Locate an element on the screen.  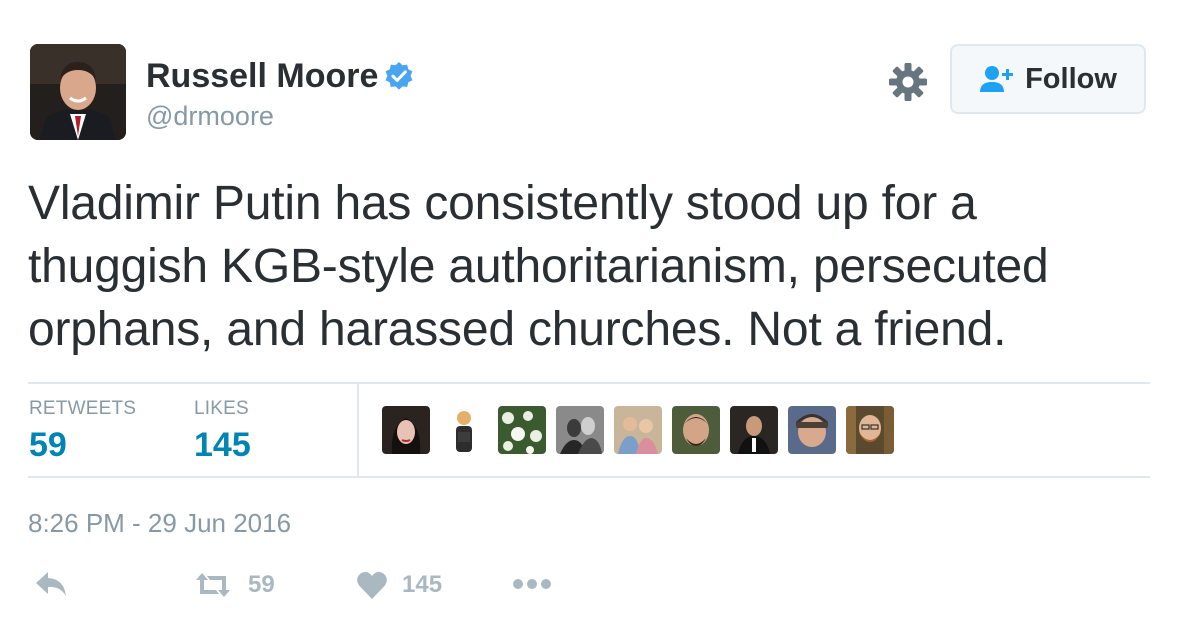
retweet-button: 59 is located at coordinates (233, 585).